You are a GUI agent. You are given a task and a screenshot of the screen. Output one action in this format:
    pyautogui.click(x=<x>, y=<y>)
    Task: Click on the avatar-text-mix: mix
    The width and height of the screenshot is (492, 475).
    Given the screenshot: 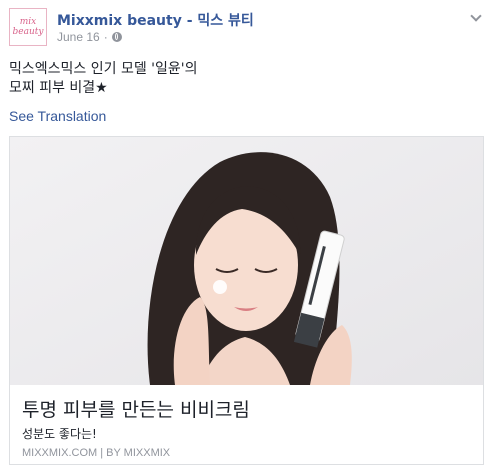 What is the action you would take?
    pyautogui.click(x=28, y=22)
    